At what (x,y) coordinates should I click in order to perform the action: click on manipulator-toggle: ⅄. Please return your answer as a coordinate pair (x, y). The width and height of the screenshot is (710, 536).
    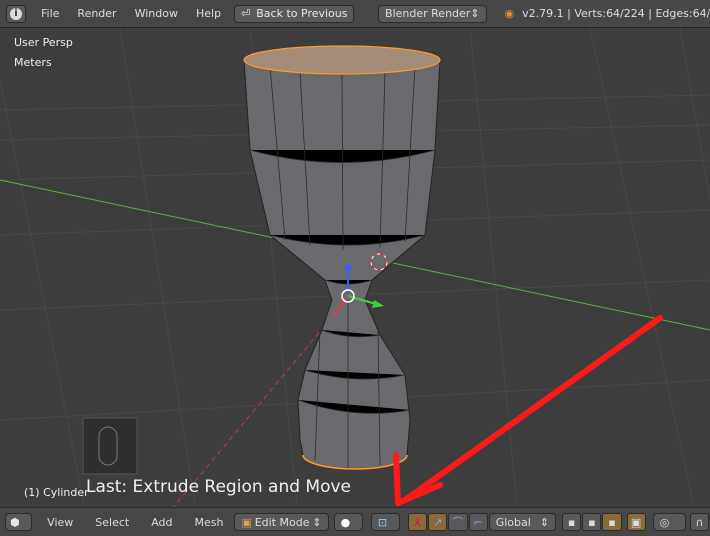
    Looking at the image, I should click on (418, 522).